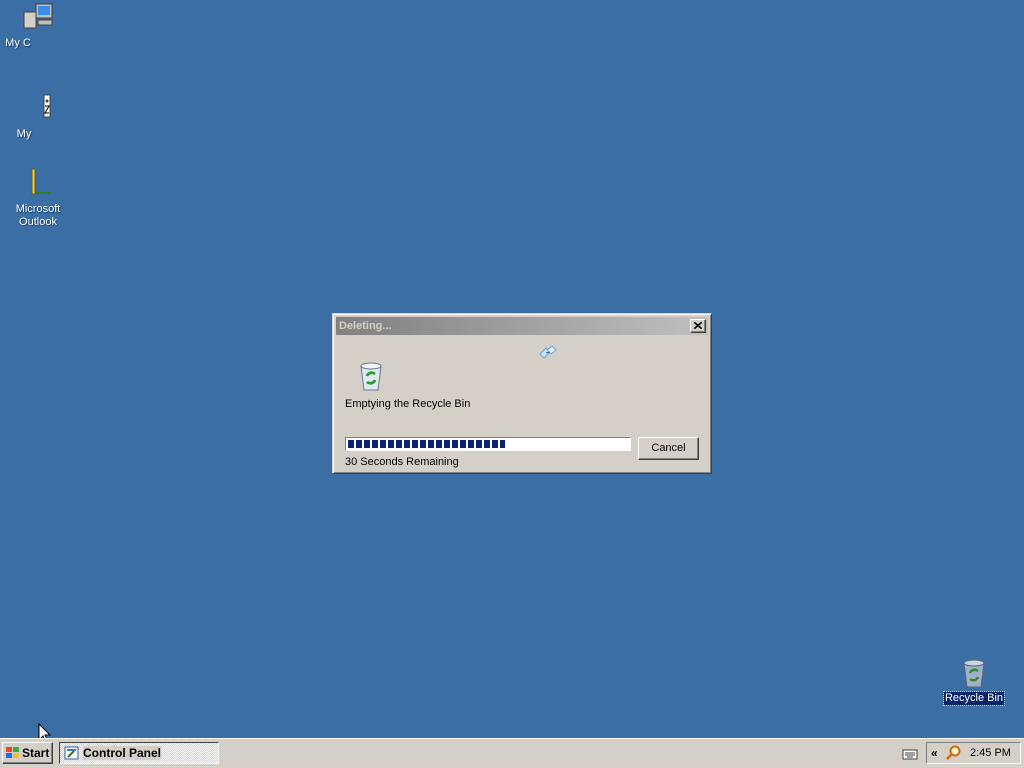  What do you see at coordinates (18, 43) in the screenshot?
I see `desktop-icon-label: My C` at bounding box center [18, 43].